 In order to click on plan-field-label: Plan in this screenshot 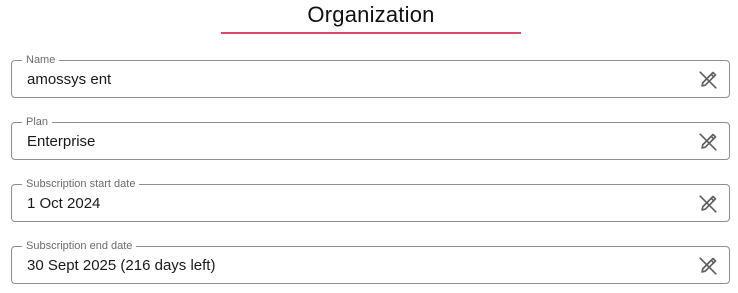, I will do `click(37, 122)`.